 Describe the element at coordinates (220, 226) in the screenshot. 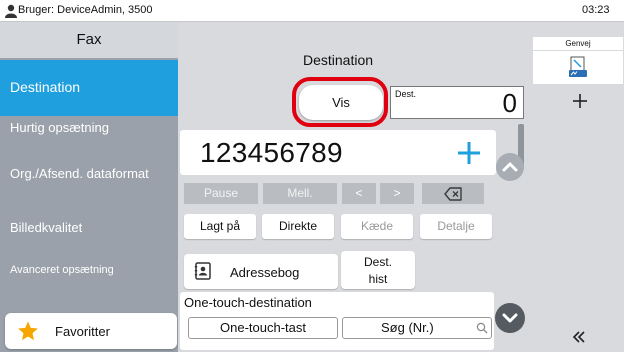

I see `on-hook-button: Lagt på` at that location.